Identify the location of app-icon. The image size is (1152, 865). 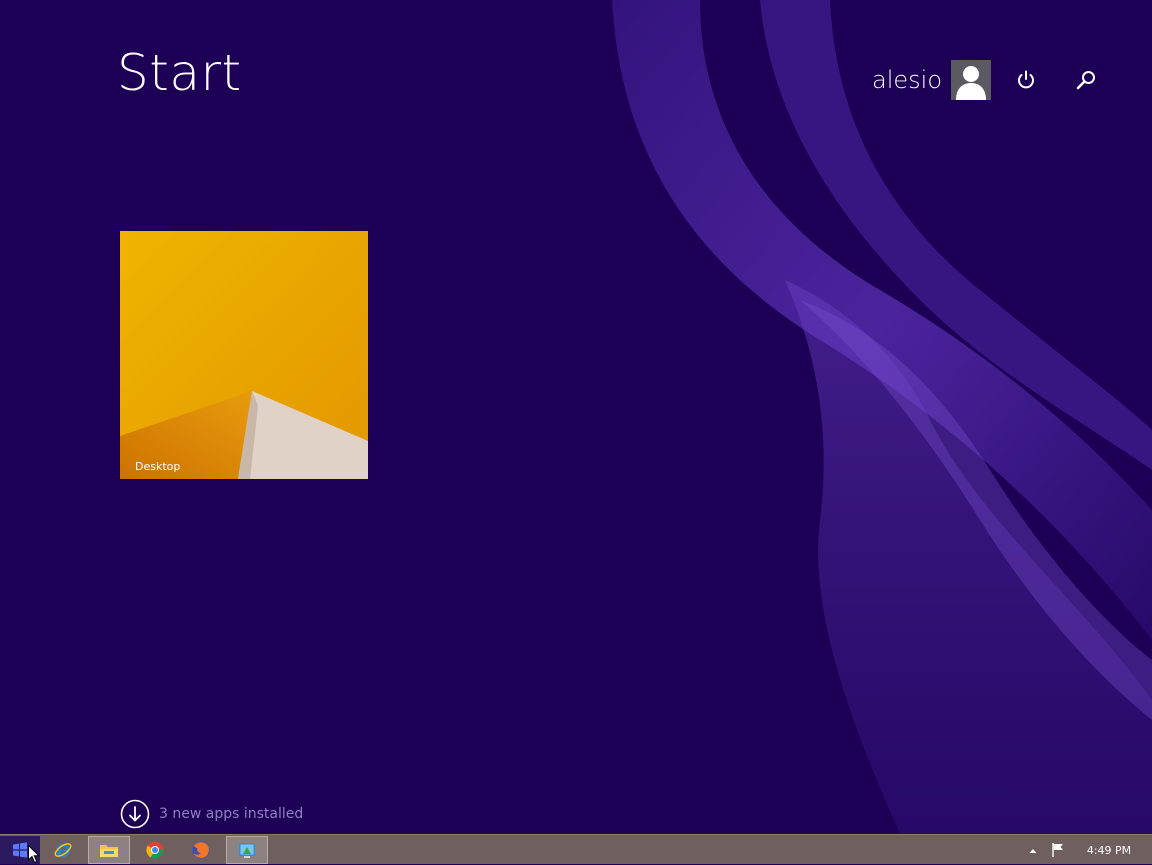
(247, 850).